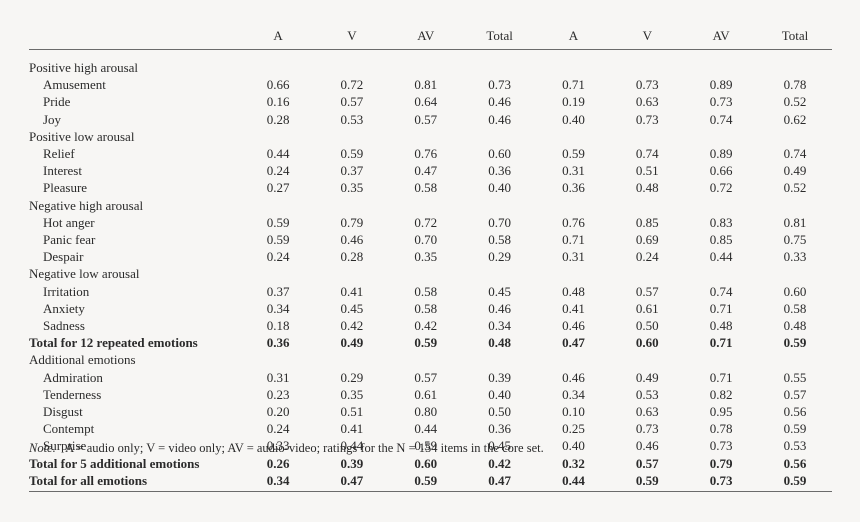 This screenshot has height=522, width=860. Describe the element at coordinates (573, 412) in the screenshot. I see `cell-value: 0.10` at that location.